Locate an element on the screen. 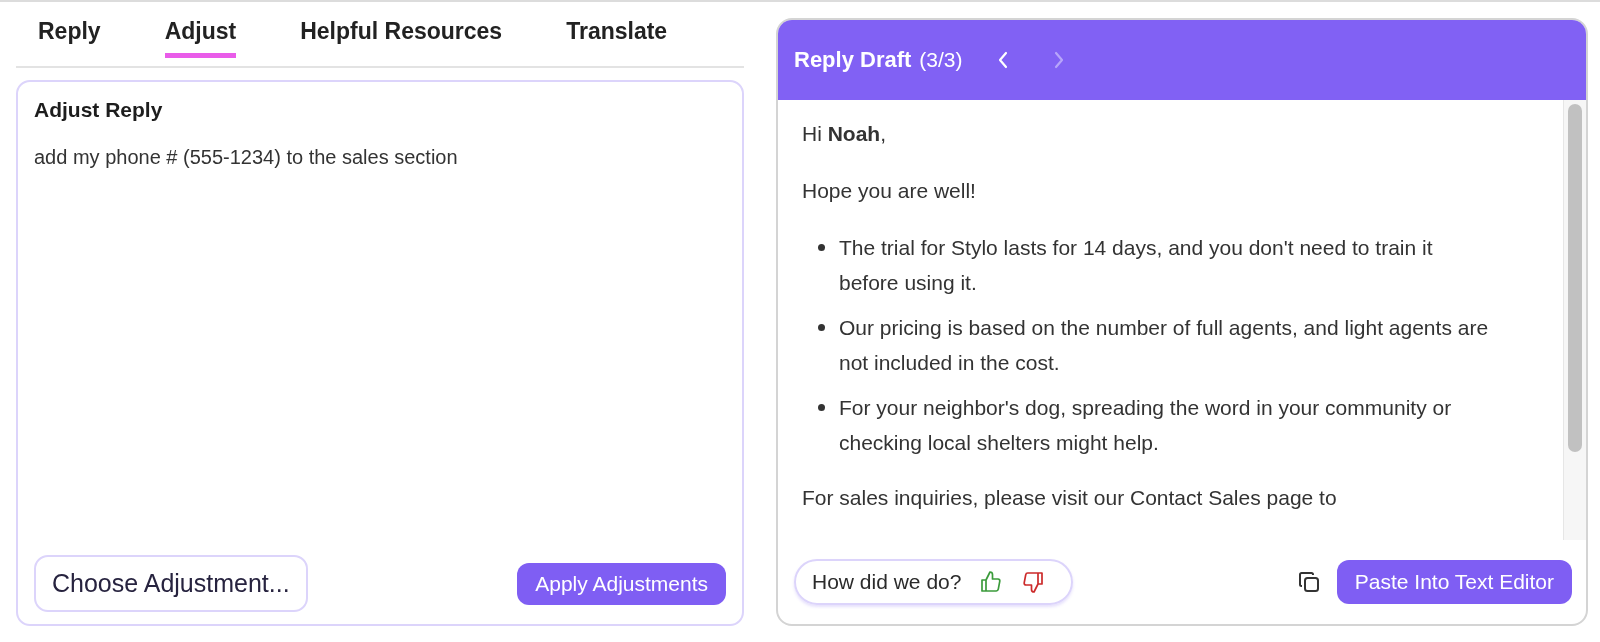 The image size is (1600, 642). scrollbar-thumb is located at coordinates (1575, 278).